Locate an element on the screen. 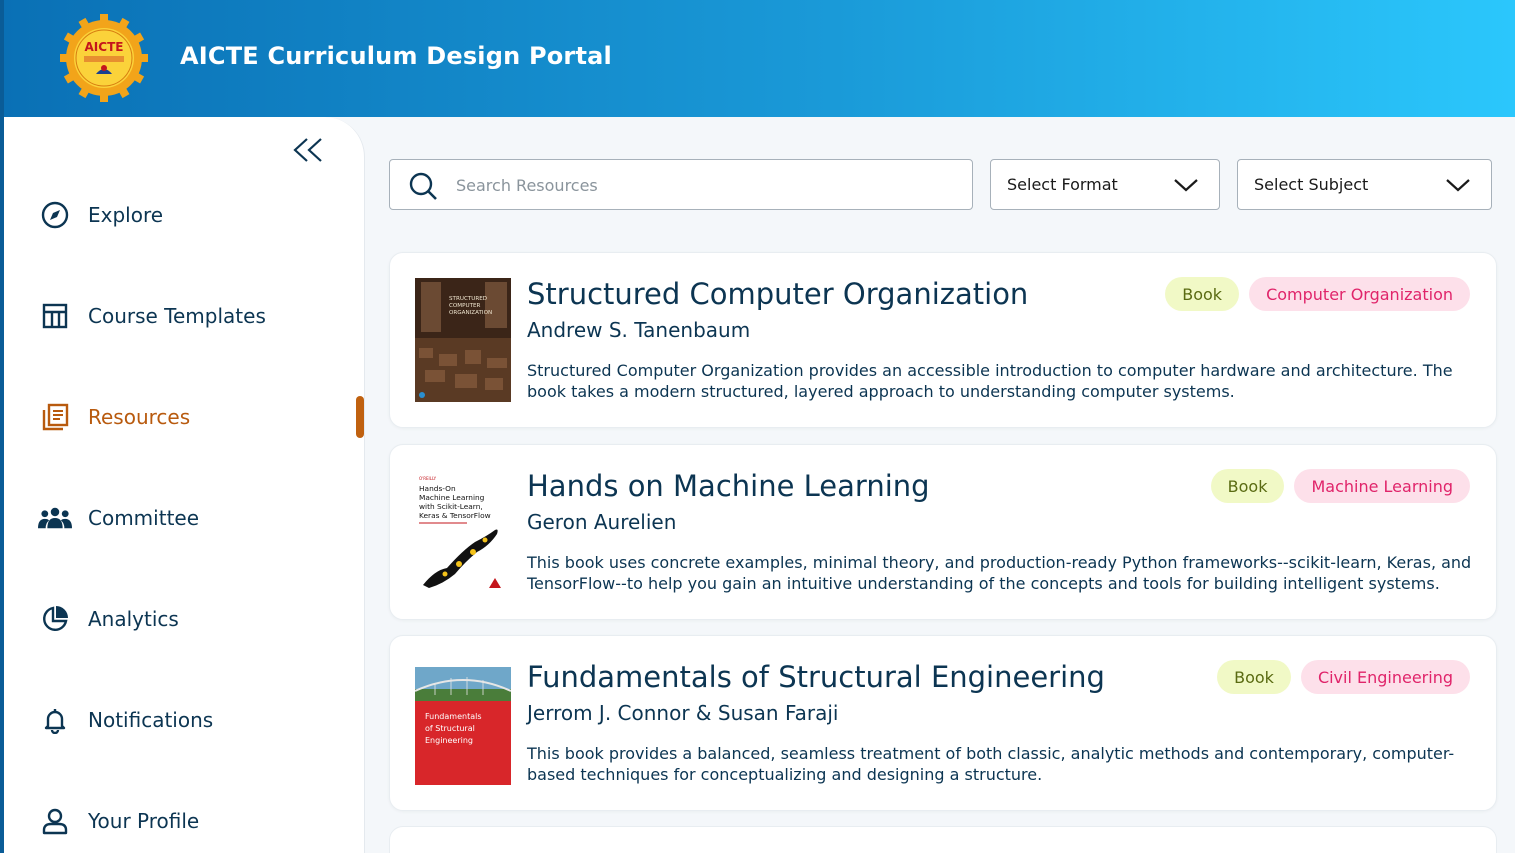 Image resolution: width=1515 pixels, height=853 pixels. svg-text: AICTE is located at coordinates (104, 47).